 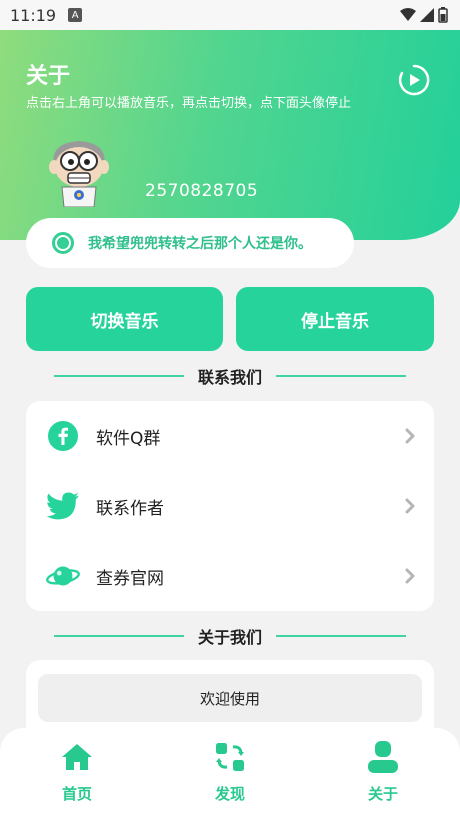 What do you see at coordinates (202, 191) in the screenshot?
I see `qq-number: 2570828705` at bounding box center [202, 191].